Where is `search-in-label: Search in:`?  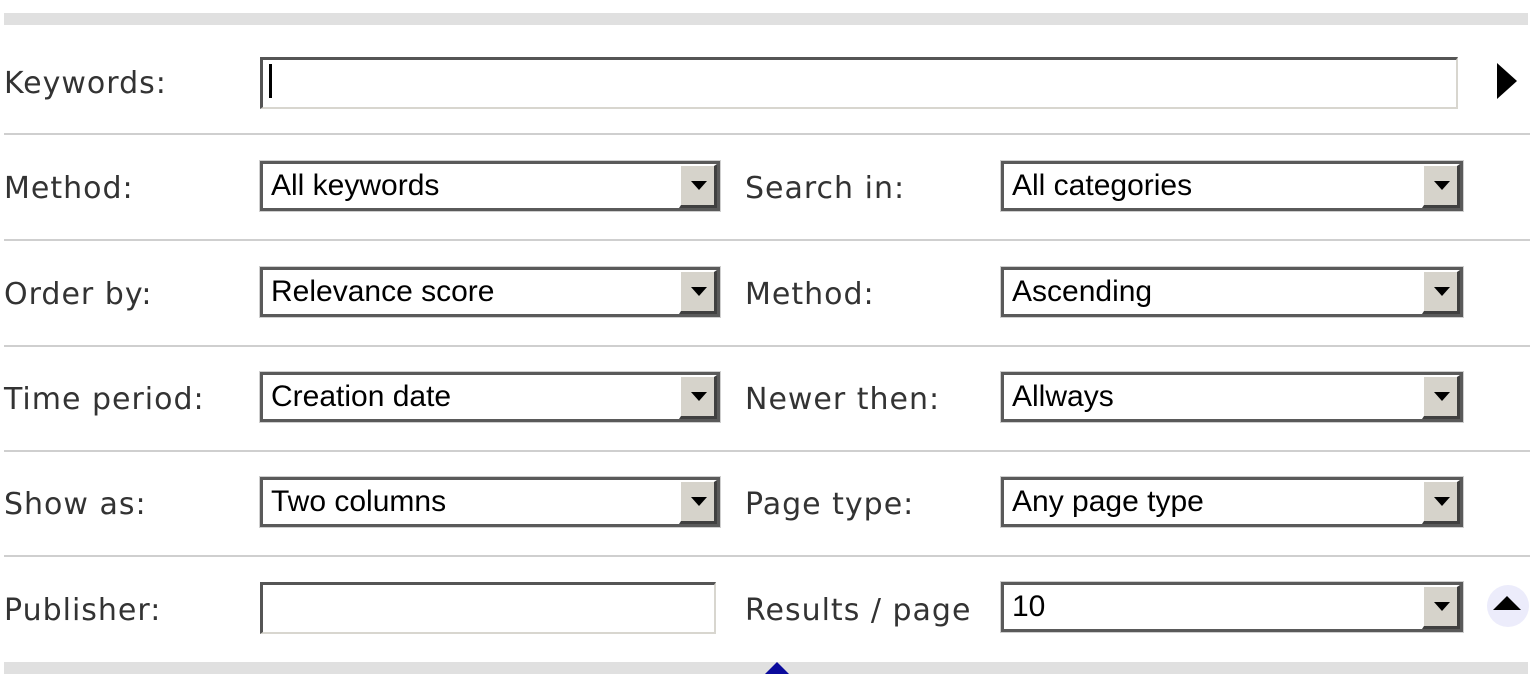
search-in-label: Search in: is located at coordinates (825, 188).